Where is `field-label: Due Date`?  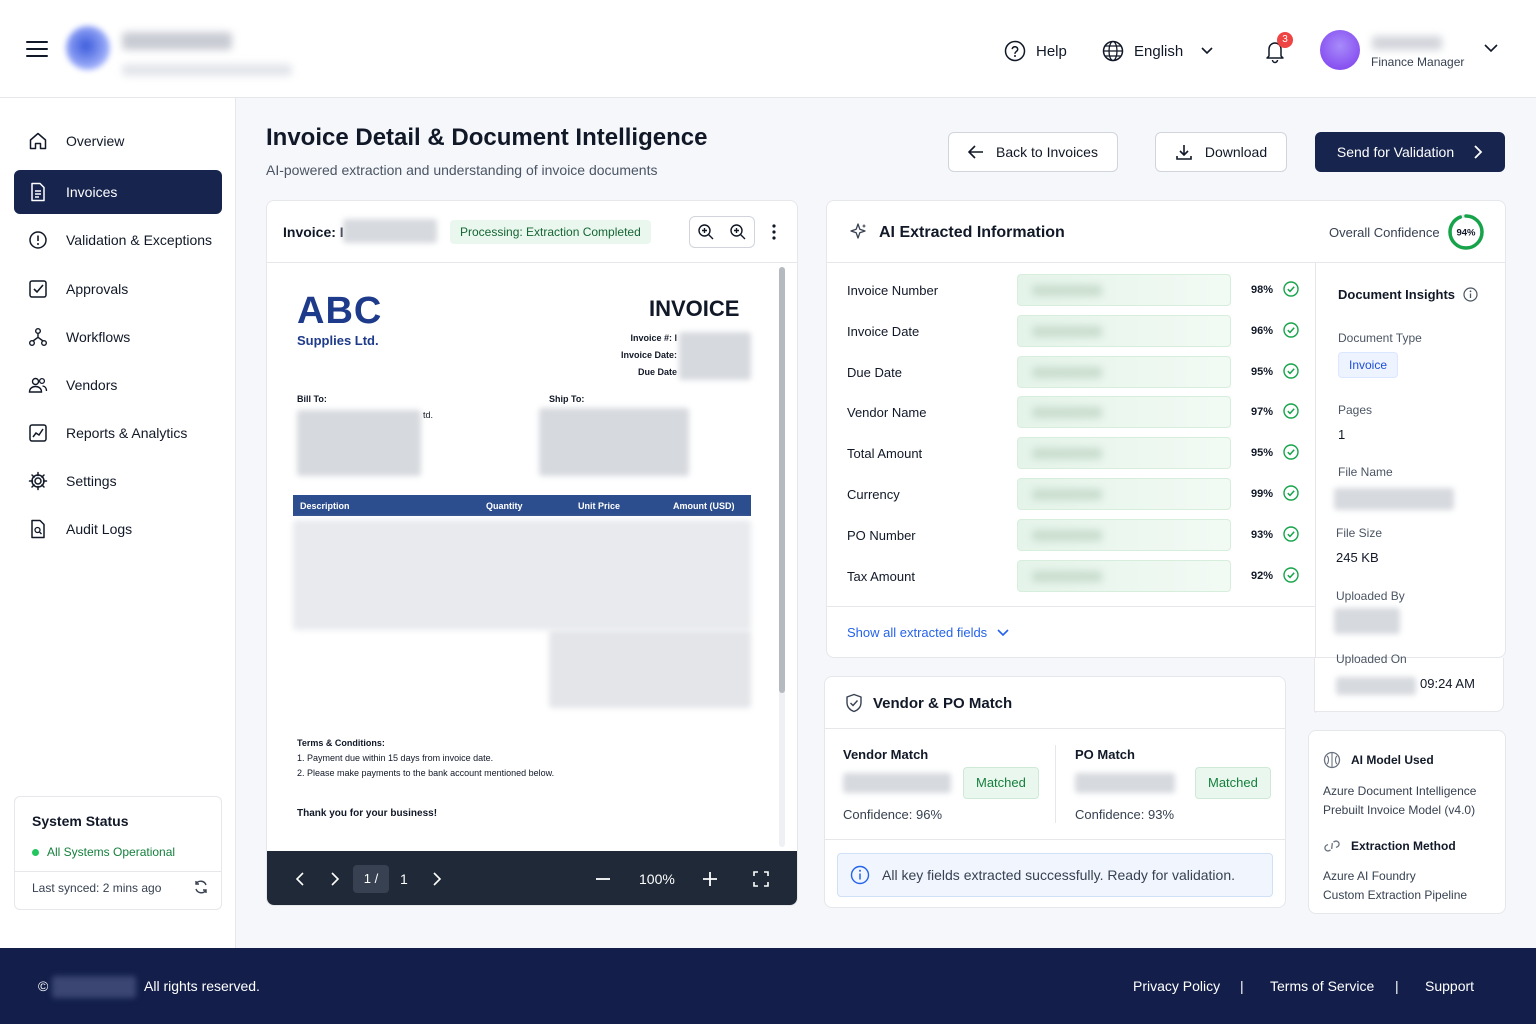
field-label: Due Date is located at coordinates (874, 372).